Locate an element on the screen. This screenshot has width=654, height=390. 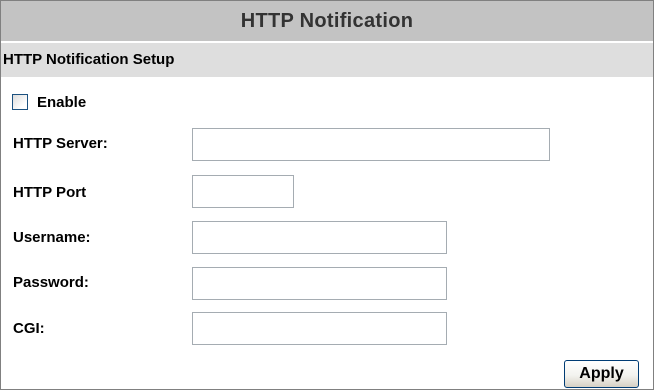
username-label: Username: is located at coordinates (52, 237).